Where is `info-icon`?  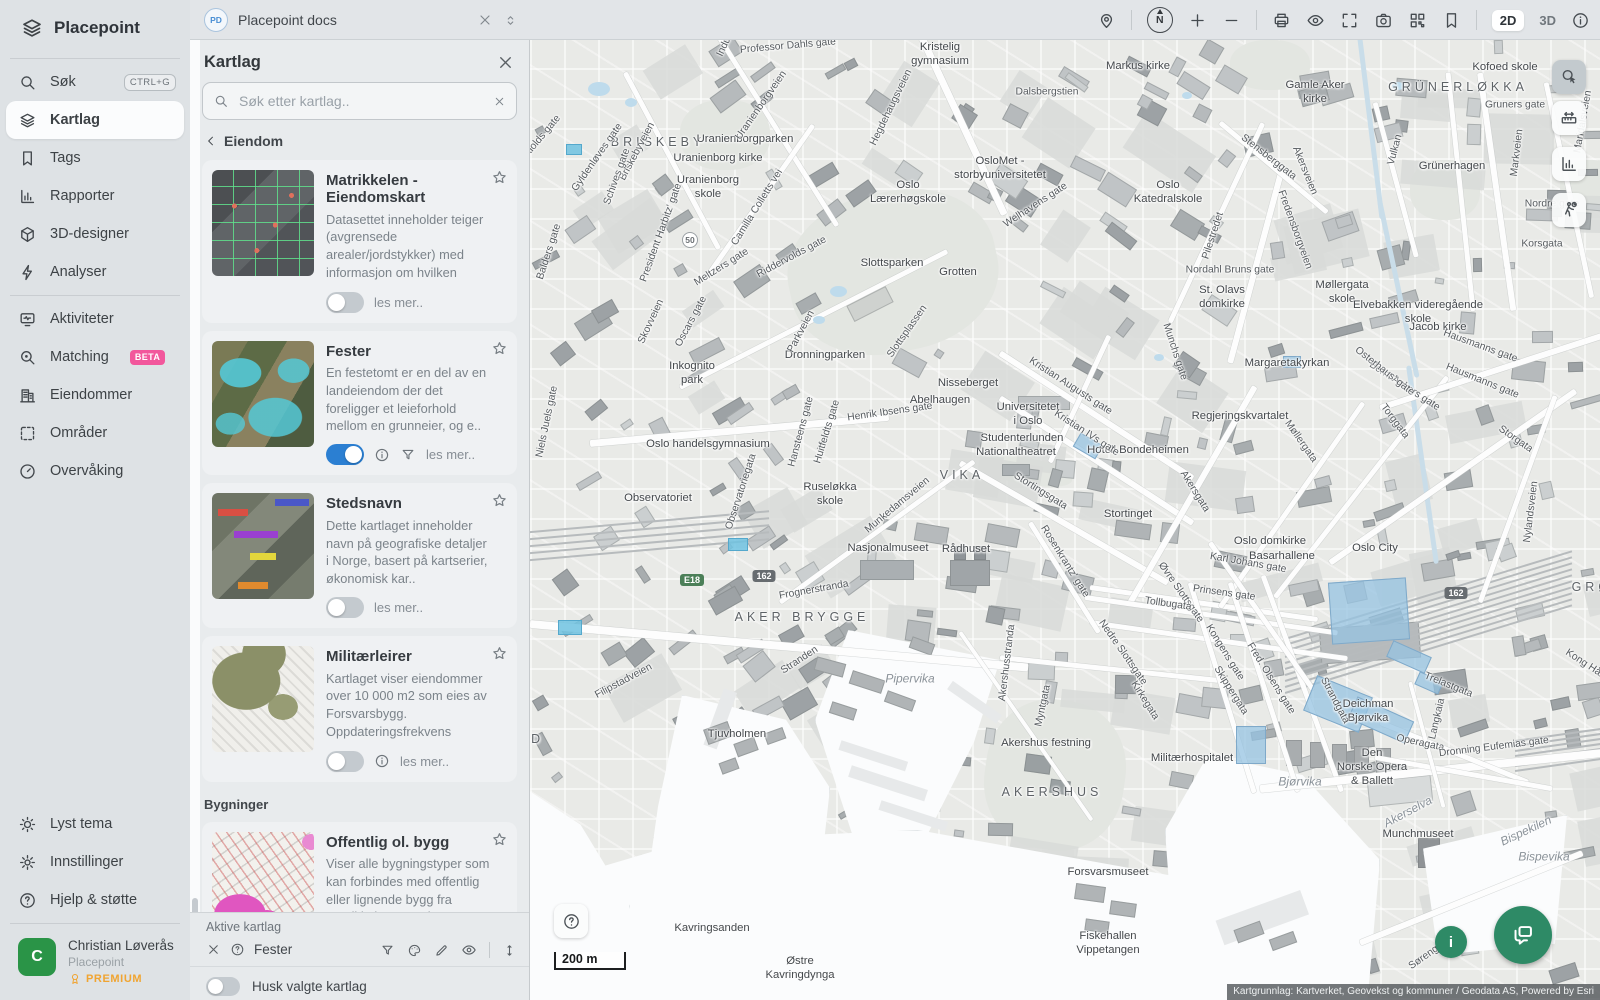
info-icon is located at coordinates (1580, 20).